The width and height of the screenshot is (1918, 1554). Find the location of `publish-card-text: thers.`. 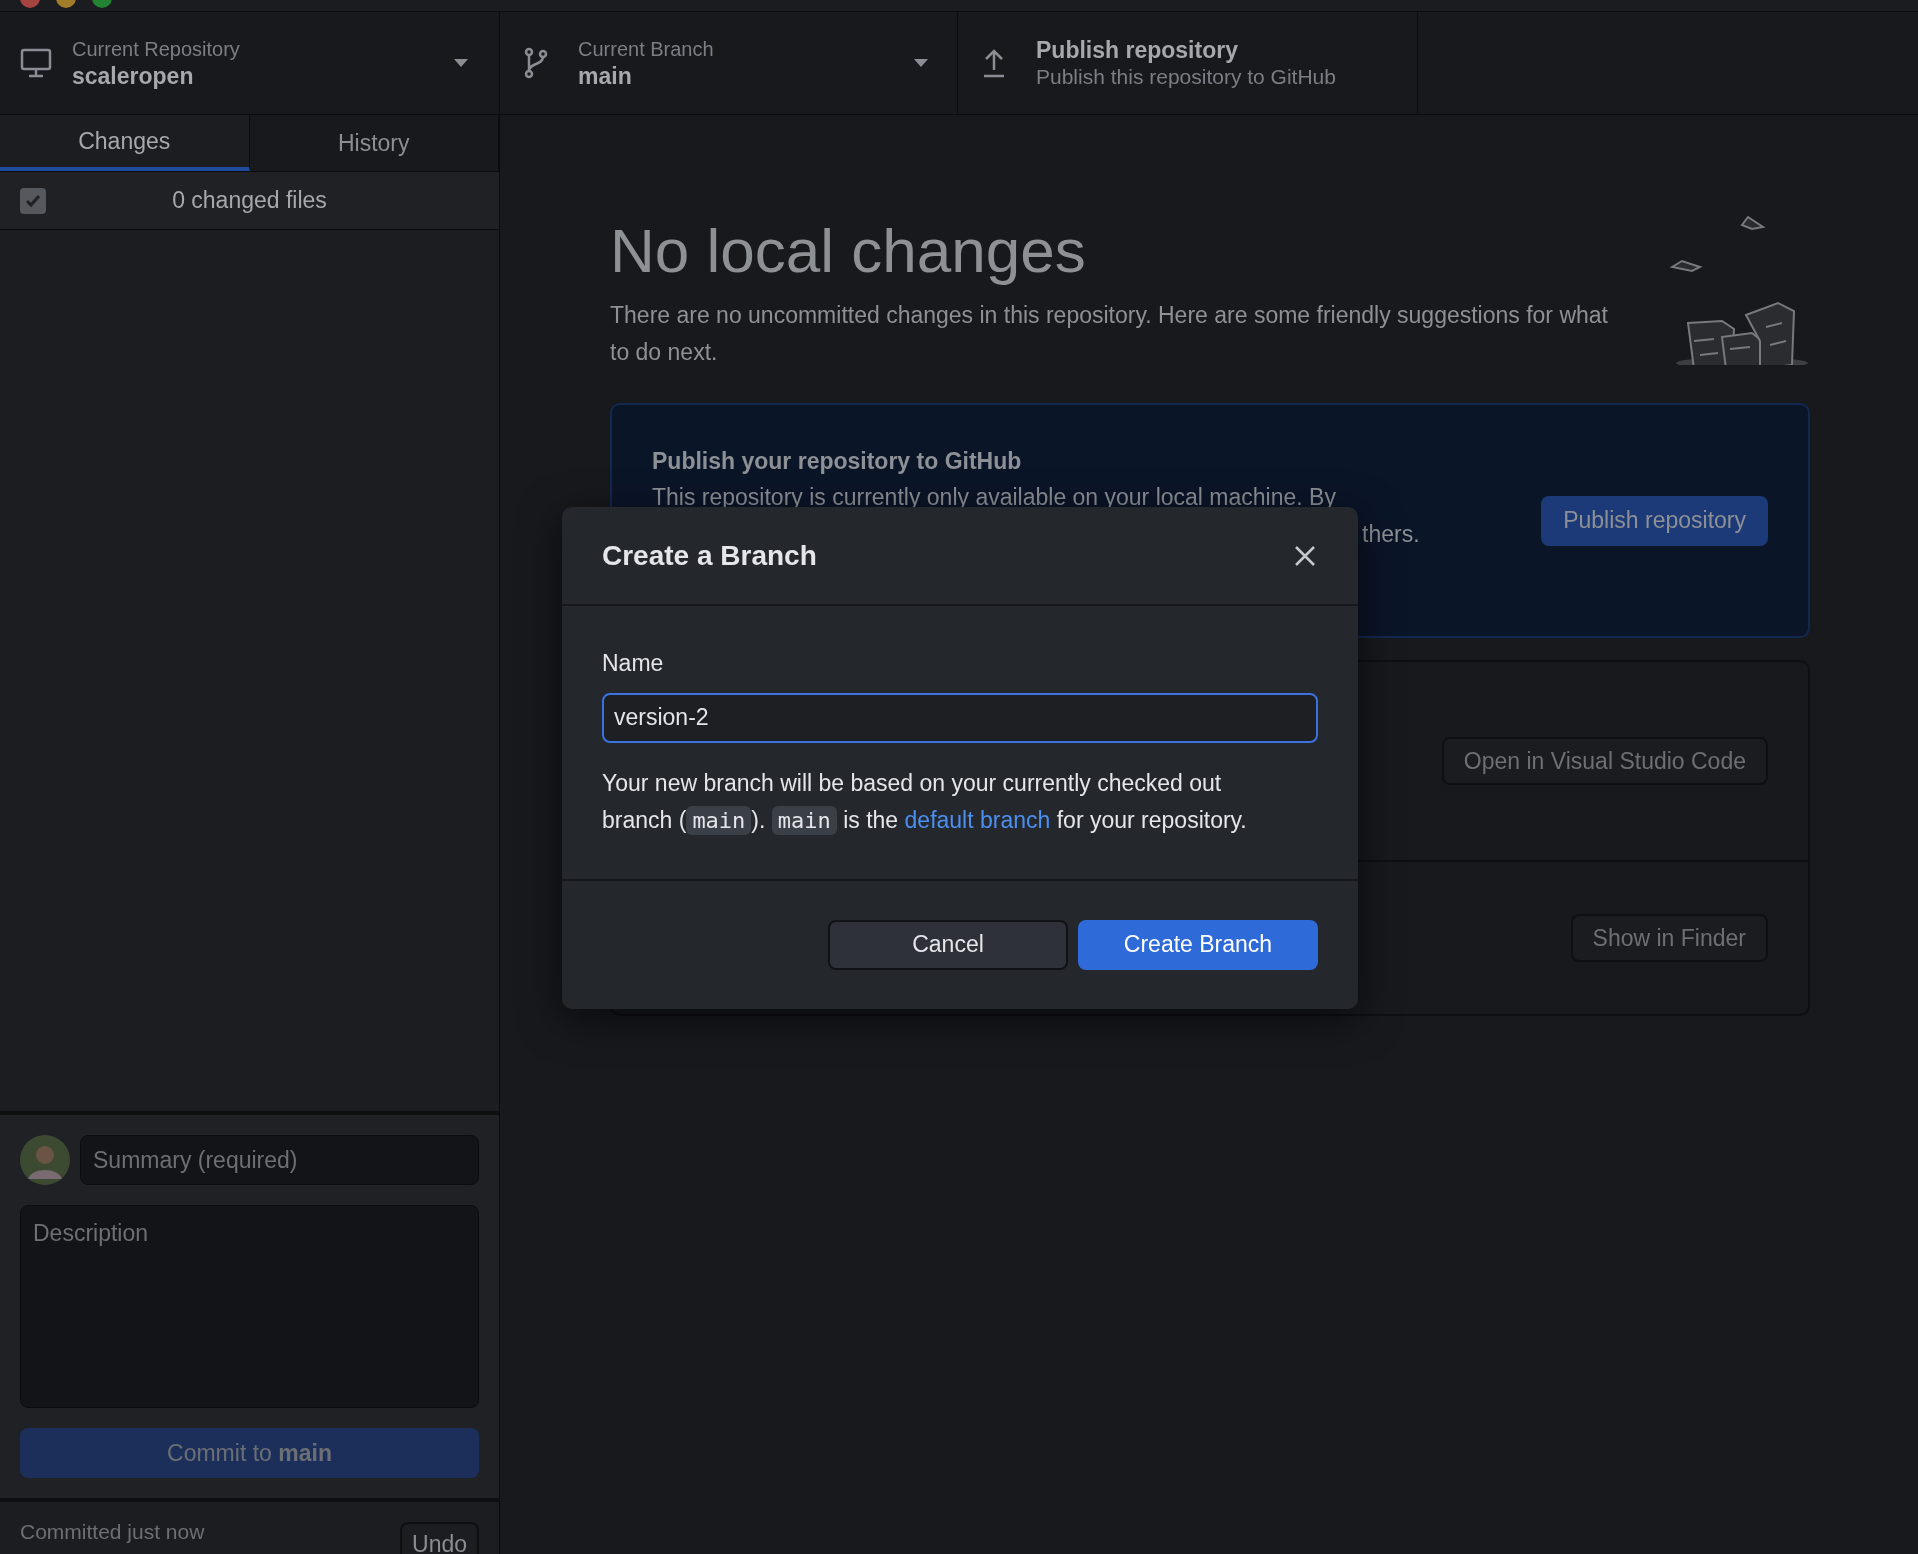

publish-card-text: thers. is located at coordinates (1391, 534).